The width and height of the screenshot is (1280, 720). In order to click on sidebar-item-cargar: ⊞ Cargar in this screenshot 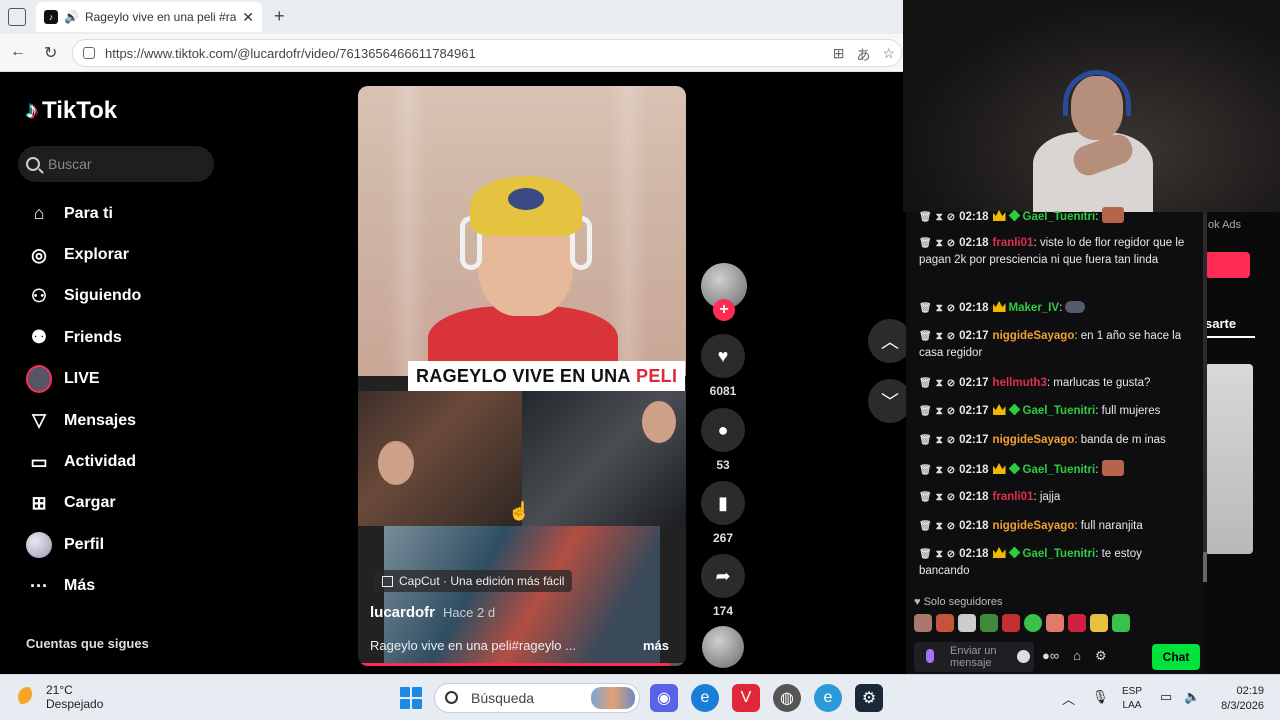, I will do `click(126, 503)`.